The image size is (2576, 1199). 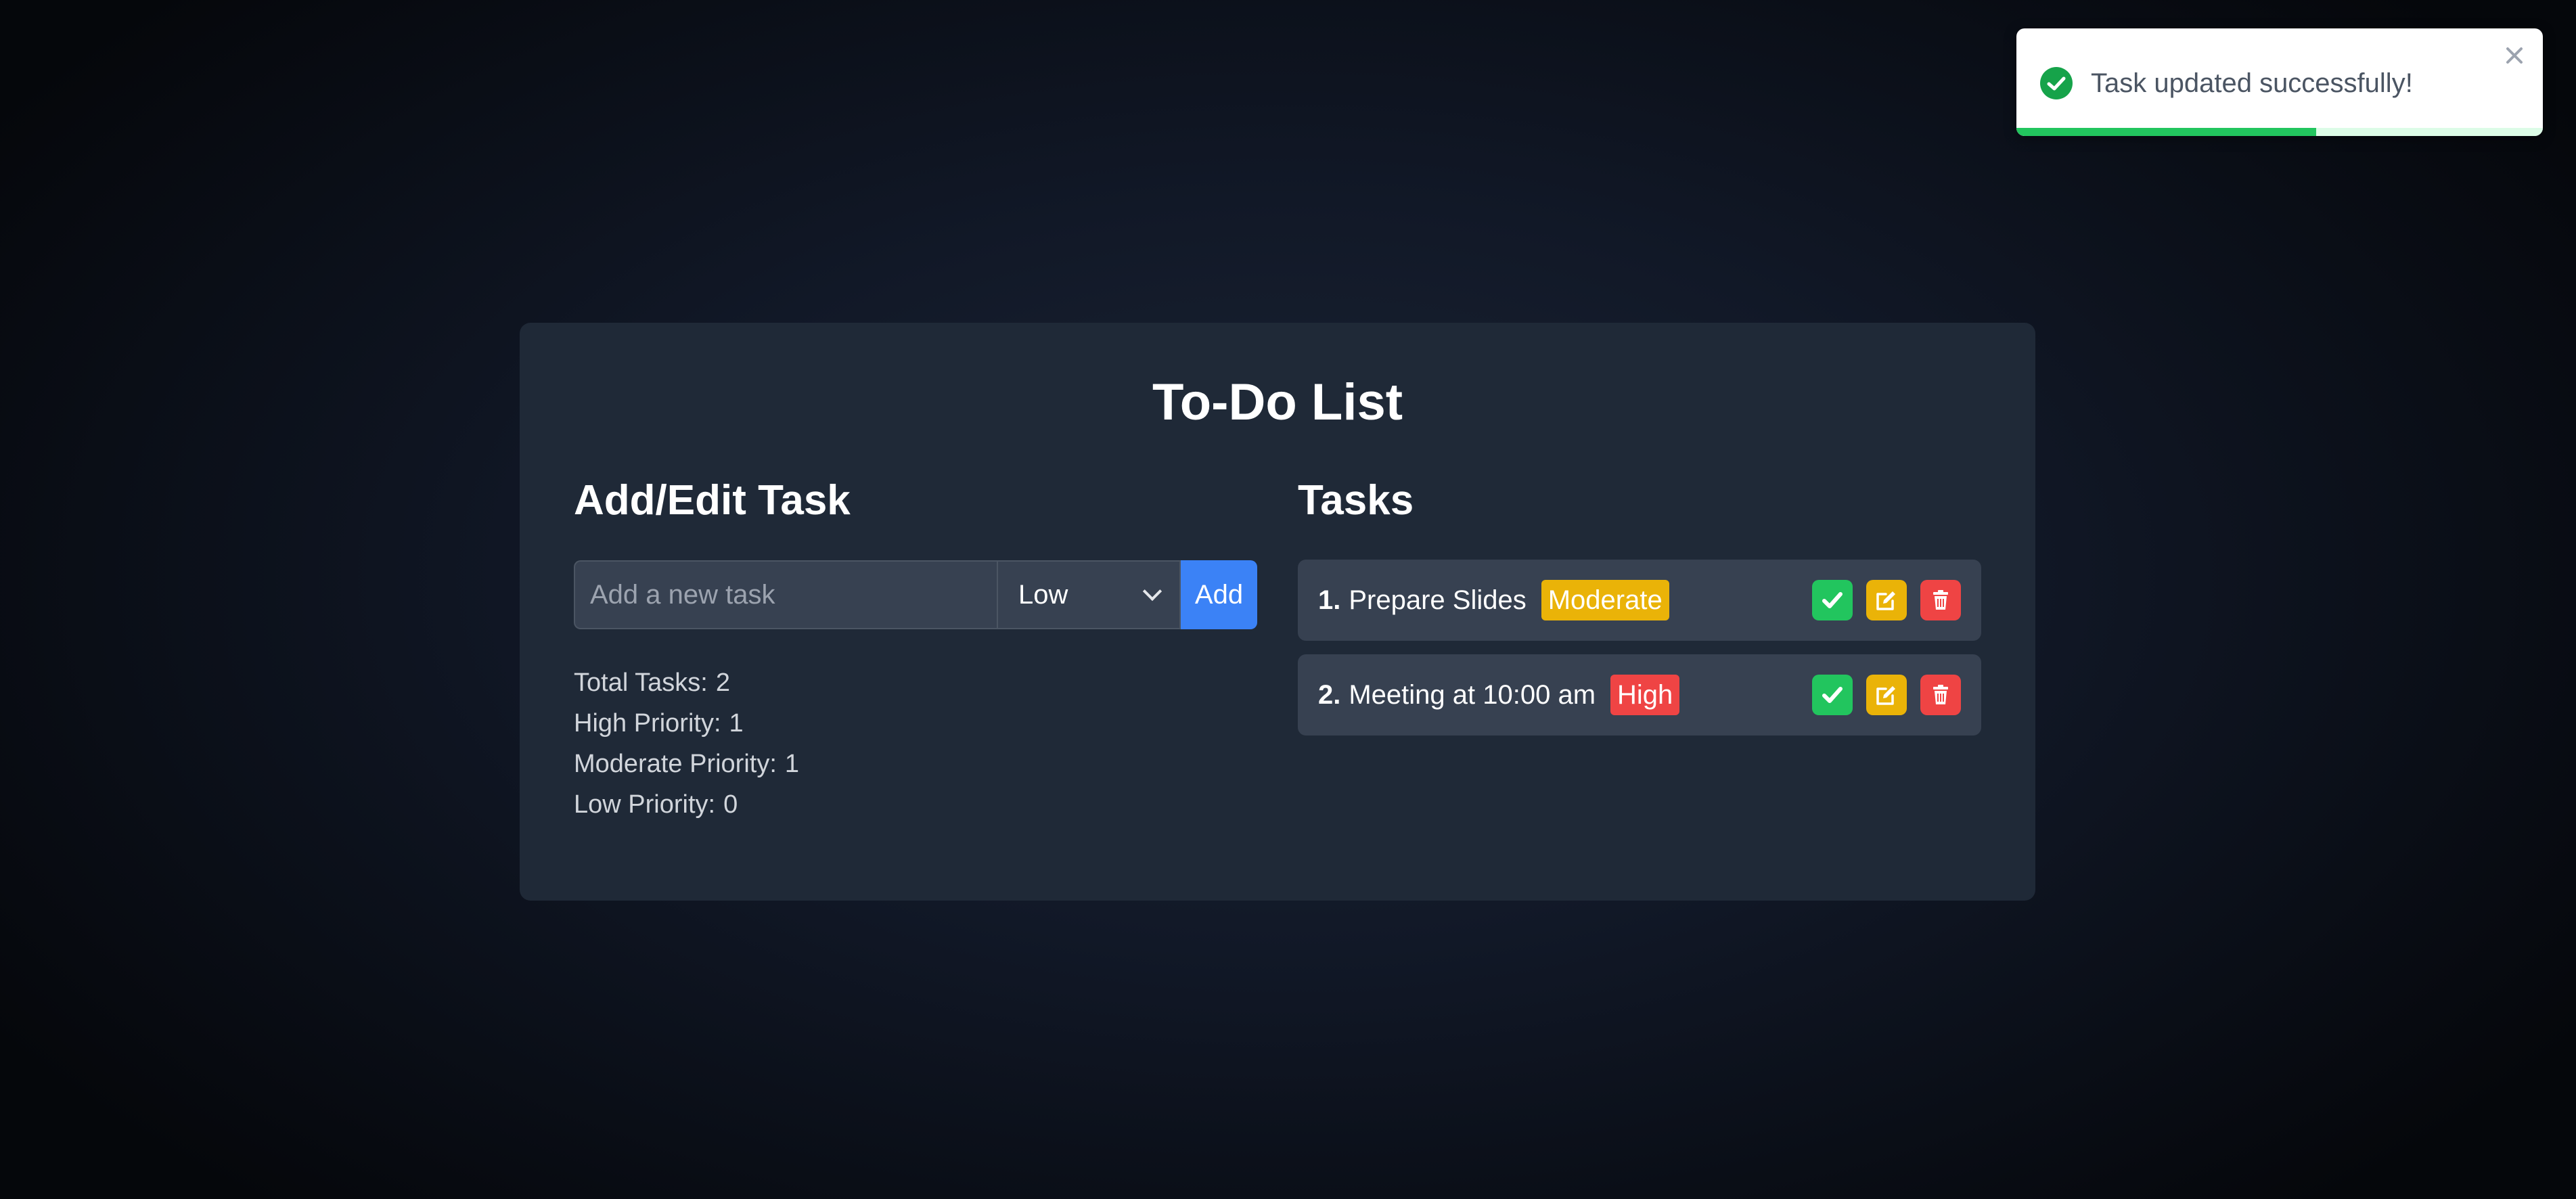 What do you see at coordinates (1277, 402) in the screenshot?
I see `page-title: To-Do List` at bounding box center [1277, 402].